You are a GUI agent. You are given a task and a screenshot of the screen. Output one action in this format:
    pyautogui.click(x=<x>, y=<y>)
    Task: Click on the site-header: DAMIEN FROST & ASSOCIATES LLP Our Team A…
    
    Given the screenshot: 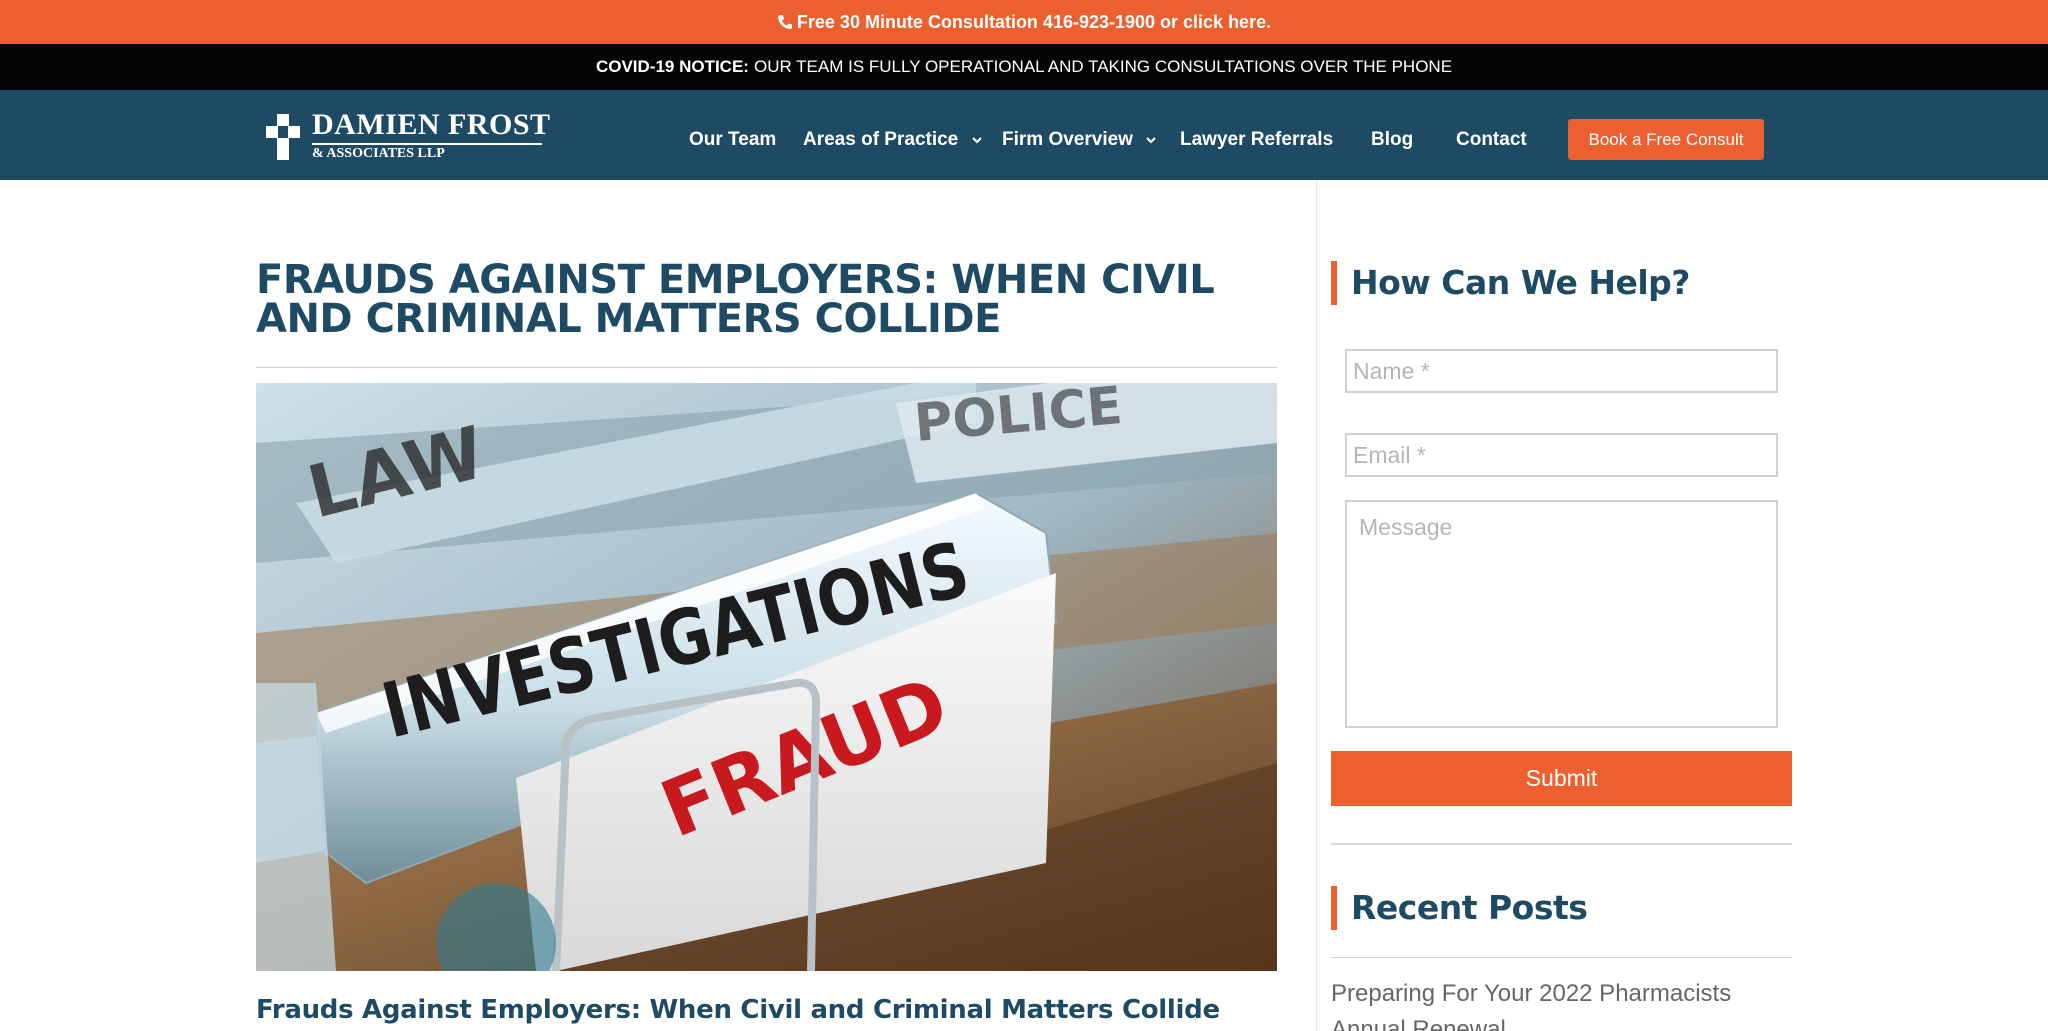 What is the action you would take?
    pyautogui.click(x=1024, y=135)
    